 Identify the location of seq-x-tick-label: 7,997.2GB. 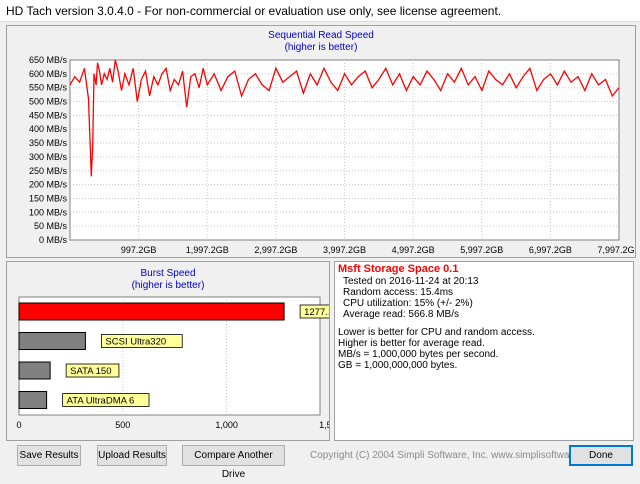
(616, 250).